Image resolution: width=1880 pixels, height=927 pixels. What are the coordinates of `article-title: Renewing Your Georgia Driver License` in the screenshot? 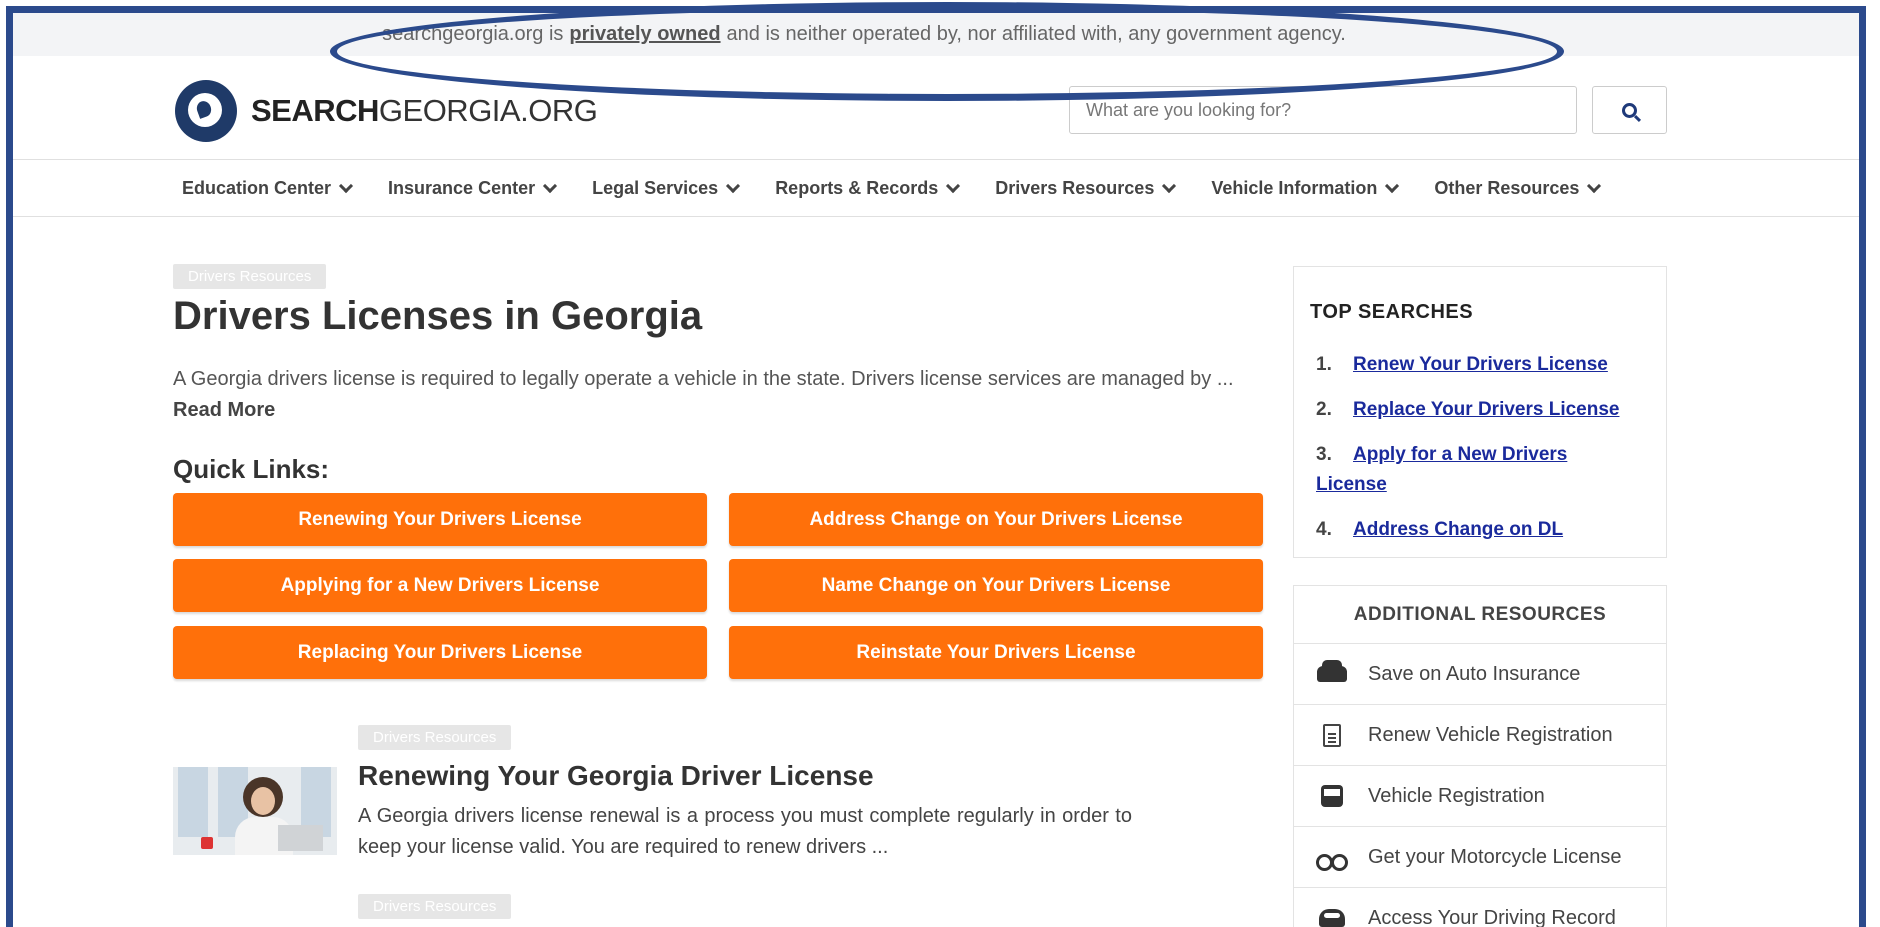 It's located at (616, 776).